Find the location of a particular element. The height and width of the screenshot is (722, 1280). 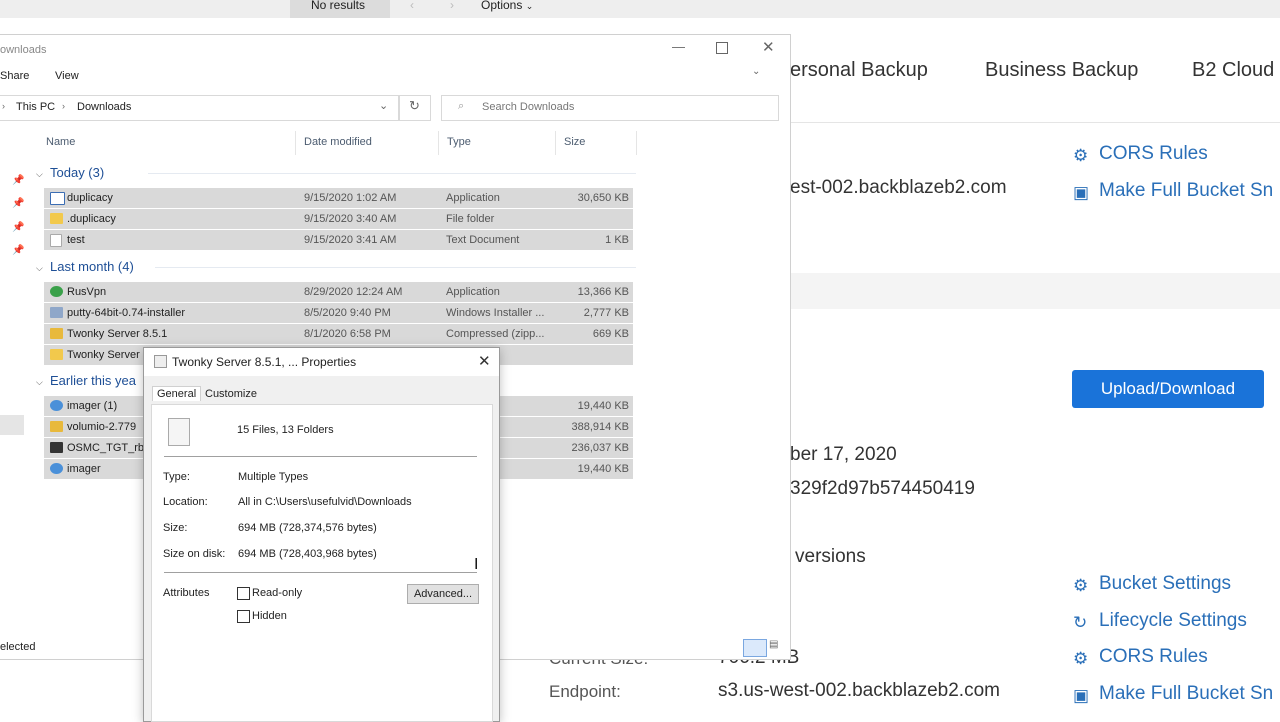

details-view-icon is located at coordinates (755, 648).